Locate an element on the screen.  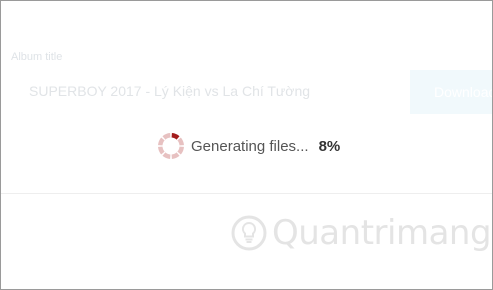
lightbulb-logo-icon is located at coordinates (249, 233).